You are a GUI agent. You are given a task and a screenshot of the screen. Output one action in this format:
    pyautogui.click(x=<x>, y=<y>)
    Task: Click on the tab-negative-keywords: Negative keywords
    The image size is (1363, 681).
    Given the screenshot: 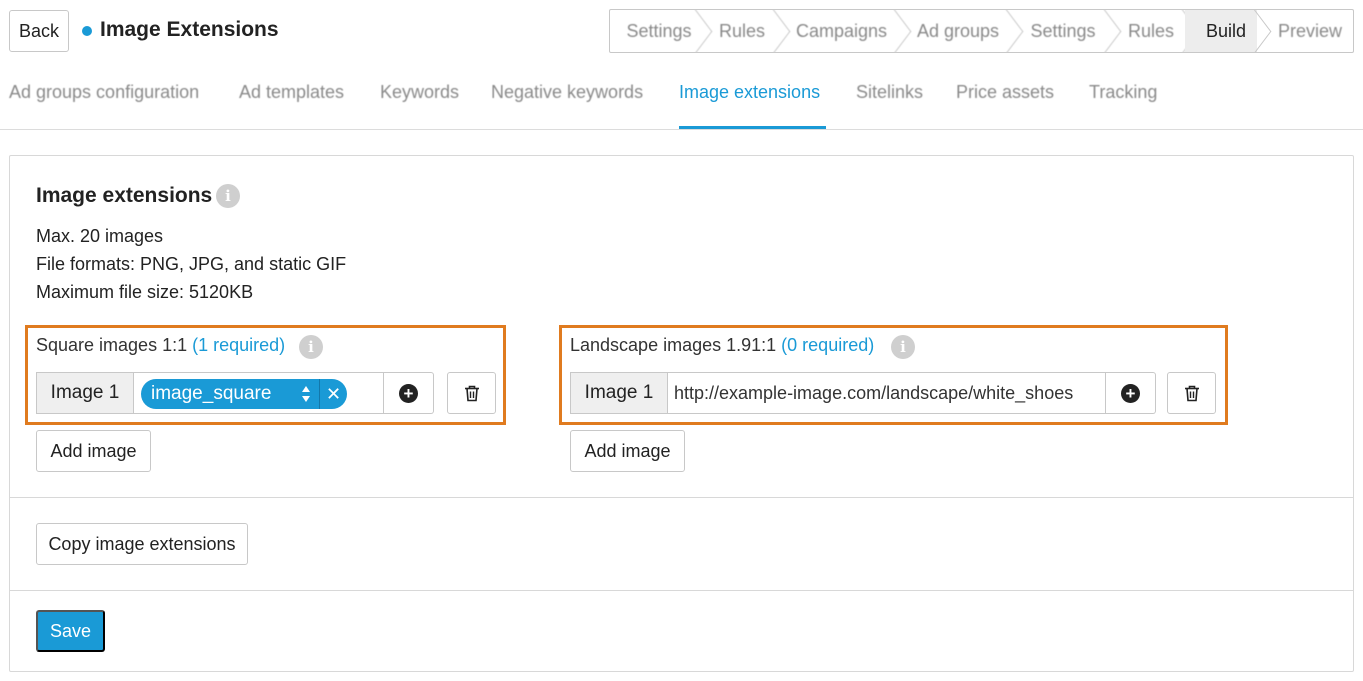 What is the action you would take?
    pyautogui.click(x=567, y=92)
    